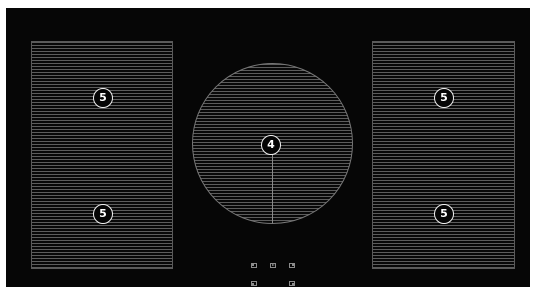 The image size is (536, 295). What do you see at coordinates (292, 283) in the screenshot?
I see `zone-bottom-right-icon` at bounding box center [292, 283].